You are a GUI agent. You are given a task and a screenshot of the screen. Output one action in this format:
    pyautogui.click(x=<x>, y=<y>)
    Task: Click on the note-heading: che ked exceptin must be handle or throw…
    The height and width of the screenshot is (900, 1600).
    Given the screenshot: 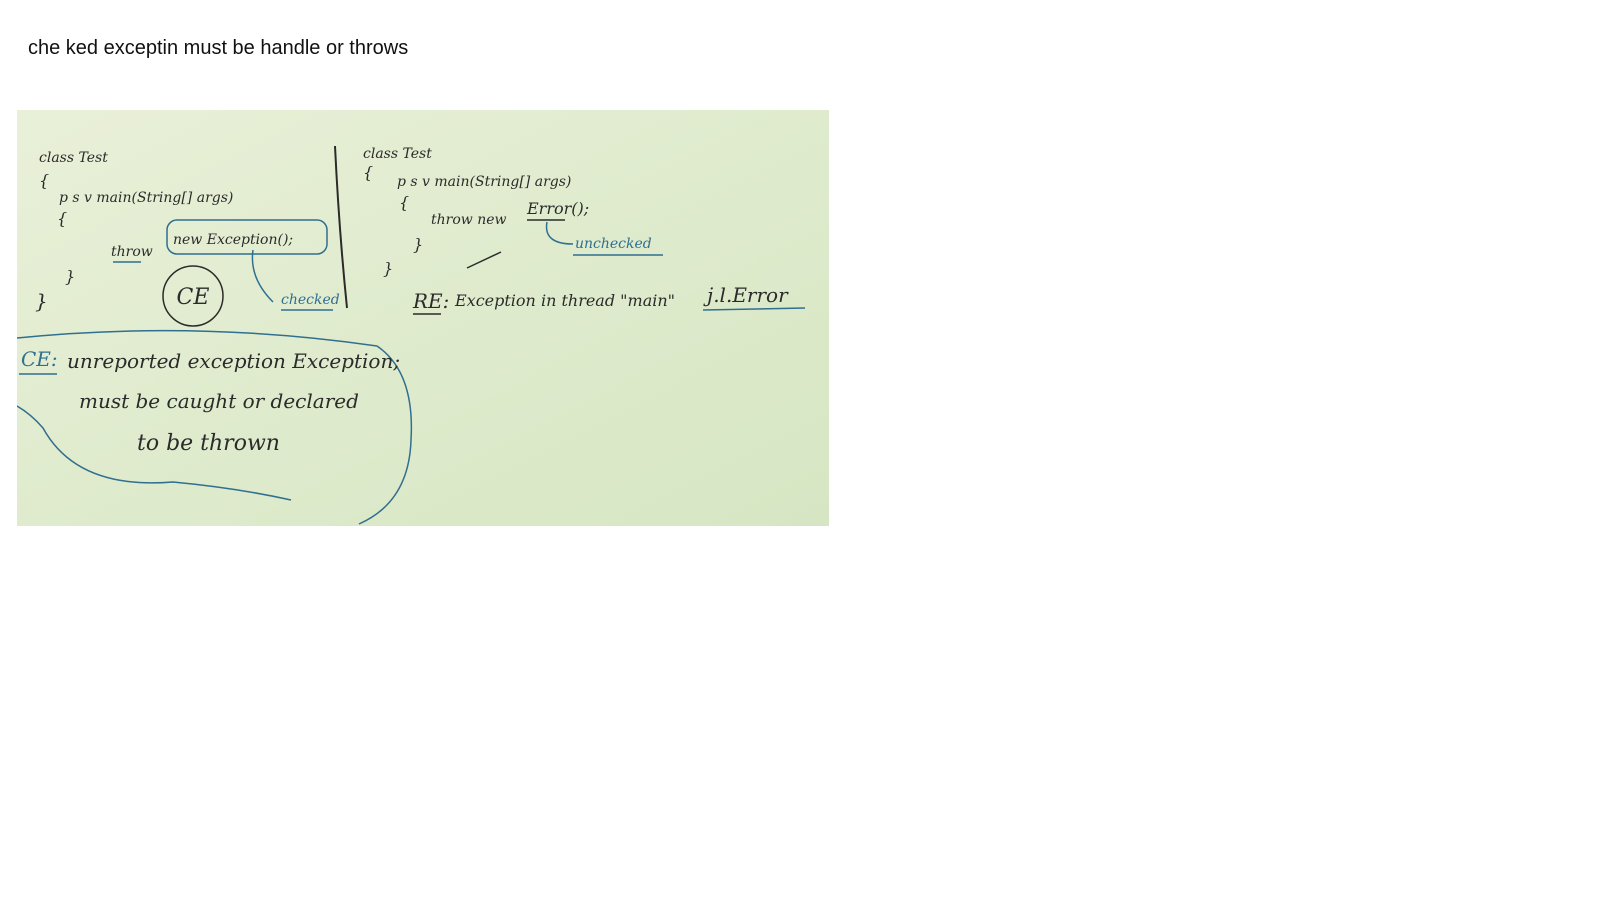 What is the action you would take?
    pyautogui.click(x=218, y=48)
    